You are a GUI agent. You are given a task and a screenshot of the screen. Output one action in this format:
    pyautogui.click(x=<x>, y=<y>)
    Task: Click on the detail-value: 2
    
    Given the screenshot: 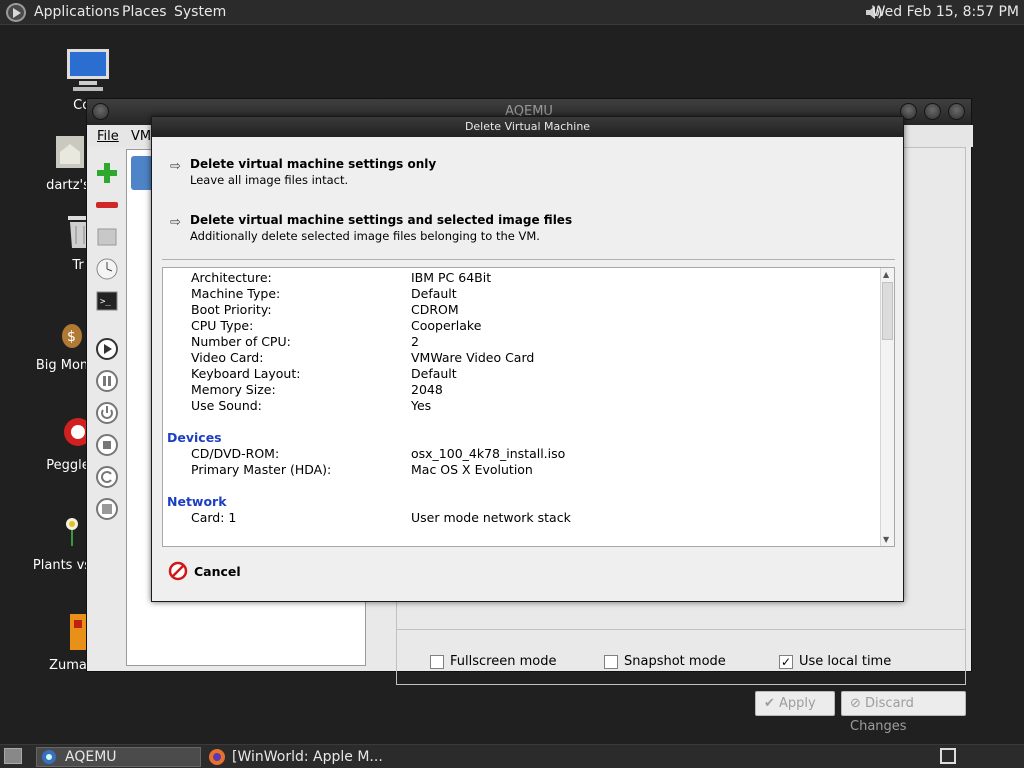 What is the action you would take?
    pyautogui.click(x=415, y=341)
    